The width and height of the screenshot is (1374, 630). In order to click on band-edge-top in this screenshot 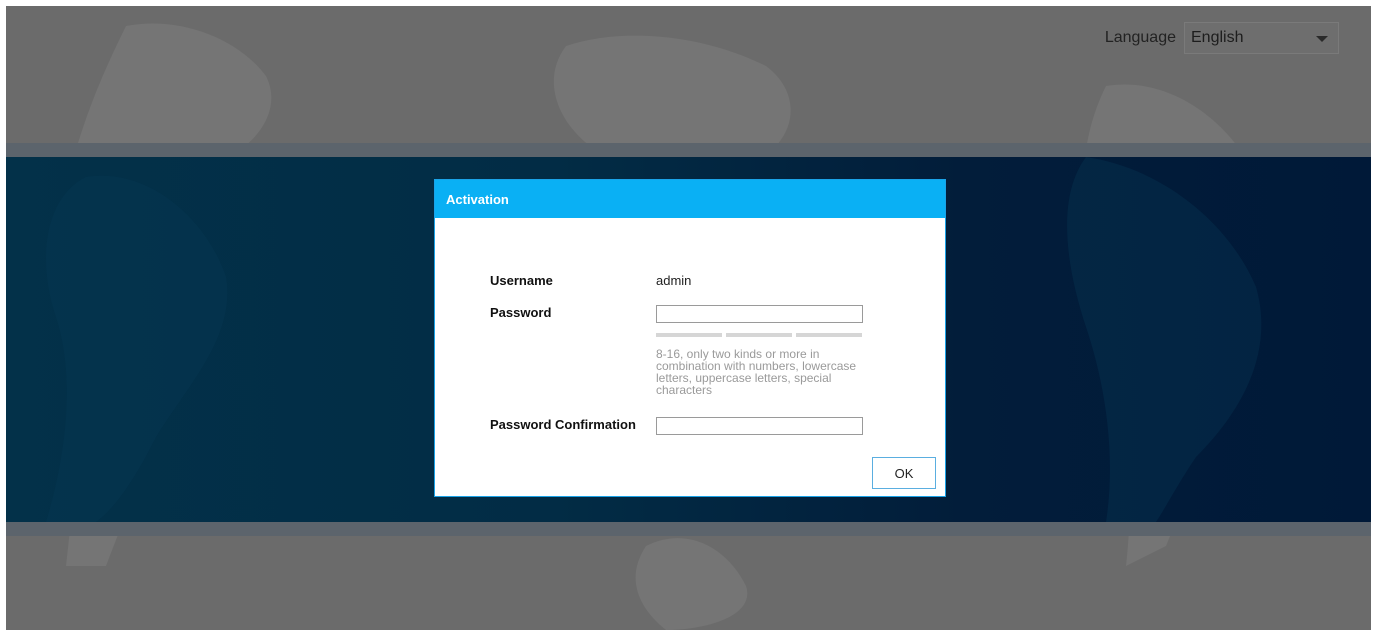, I will do `click(688, 150)`.